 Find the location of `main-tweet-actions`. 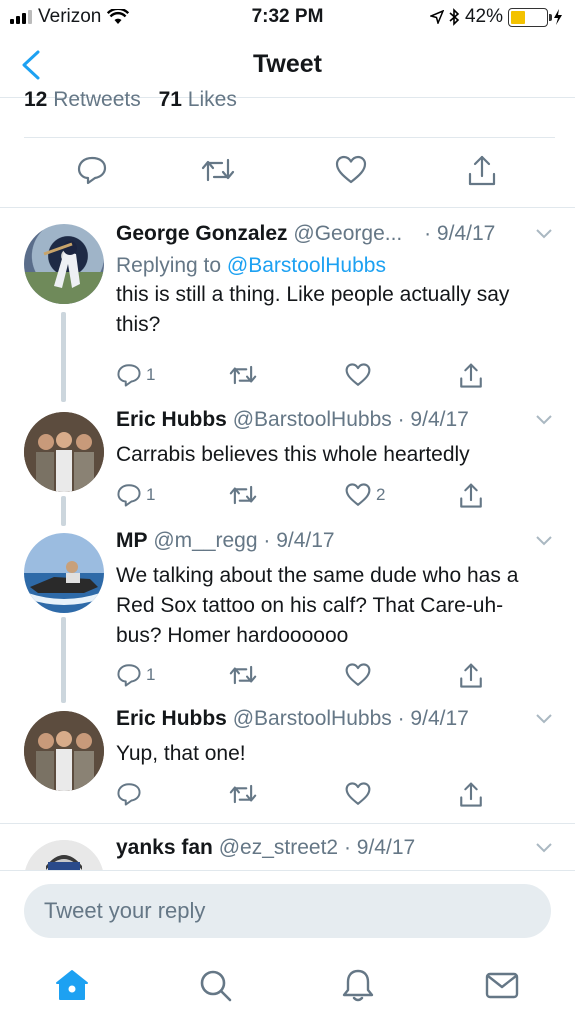

main-tweet-actions is located at coordinates (287, 175).